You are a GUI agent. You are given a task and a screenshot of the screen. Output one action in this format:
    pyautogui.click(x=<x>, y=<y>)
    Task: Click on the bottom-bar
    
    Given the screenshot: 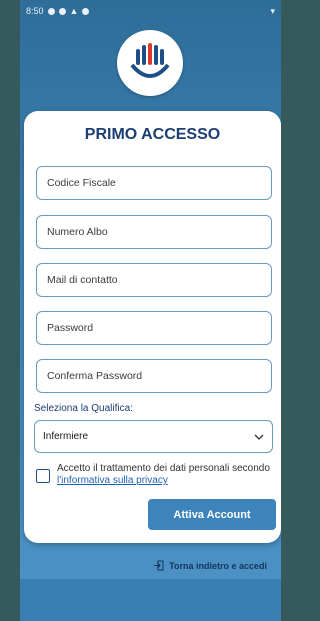 What is the action you would take?
    pyautogui.click(x=150, y=600)
    